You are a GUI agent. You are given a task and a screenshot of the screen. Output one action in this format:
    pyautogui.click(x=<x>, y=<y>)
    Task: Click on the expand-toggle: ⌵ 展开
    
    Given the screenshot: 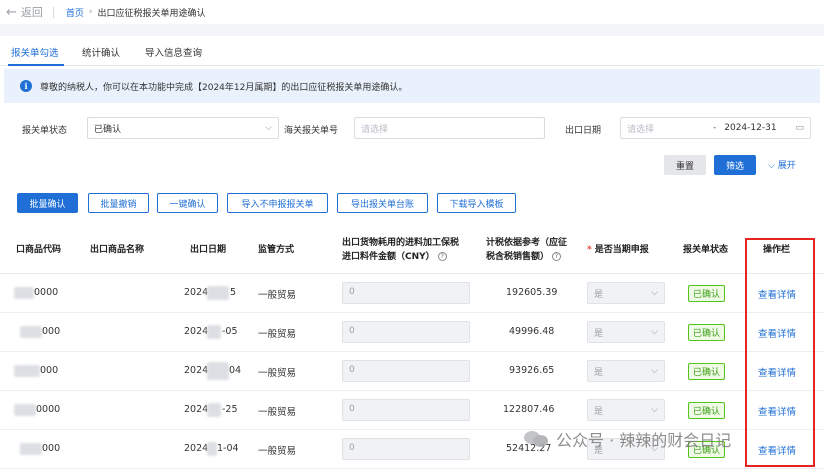 What is the action you would take?
    pyautogui.click(x=782, y=164)
    